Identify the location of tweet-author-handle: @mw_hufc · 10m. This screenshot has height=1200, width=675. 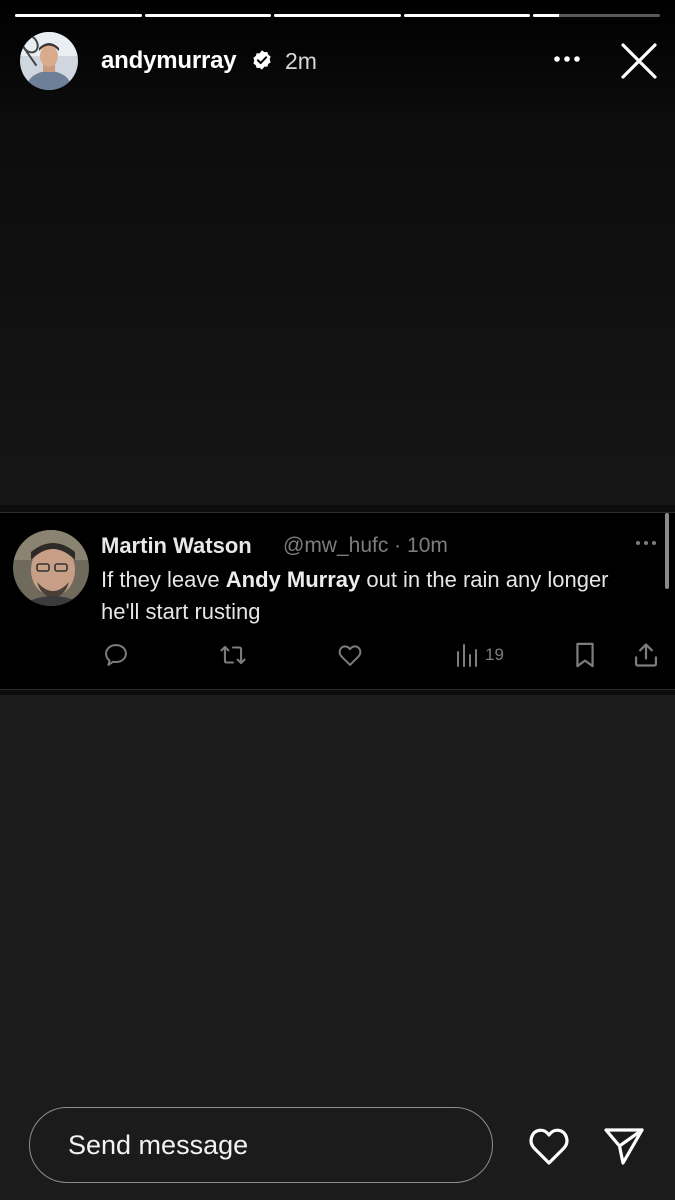
(365, 545).